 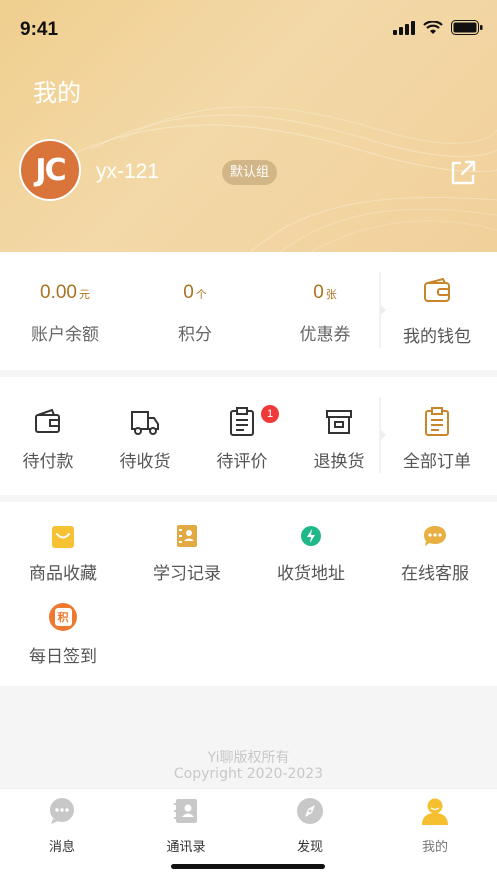 I want to click on status-bar: 9:41, so click(x=248, y=30).